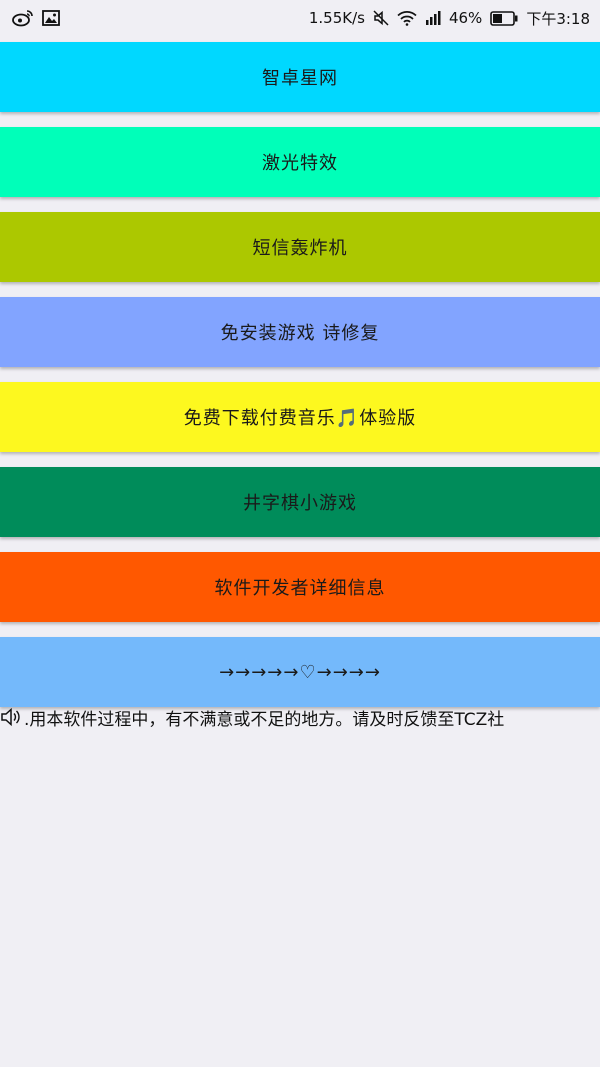 This screenshot has width=600, height=1067. Describe the element at coordinates (433, 18) in the screenshot. I see `signal-icon` at that location.